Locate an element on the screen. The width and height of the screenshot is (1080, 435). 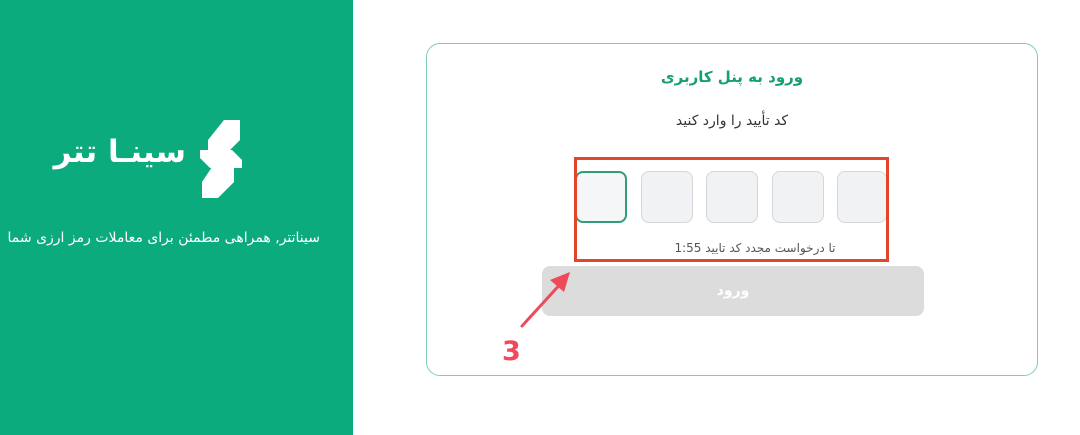
brand-name: سینـا تتر is located at coordinates (120, 152).